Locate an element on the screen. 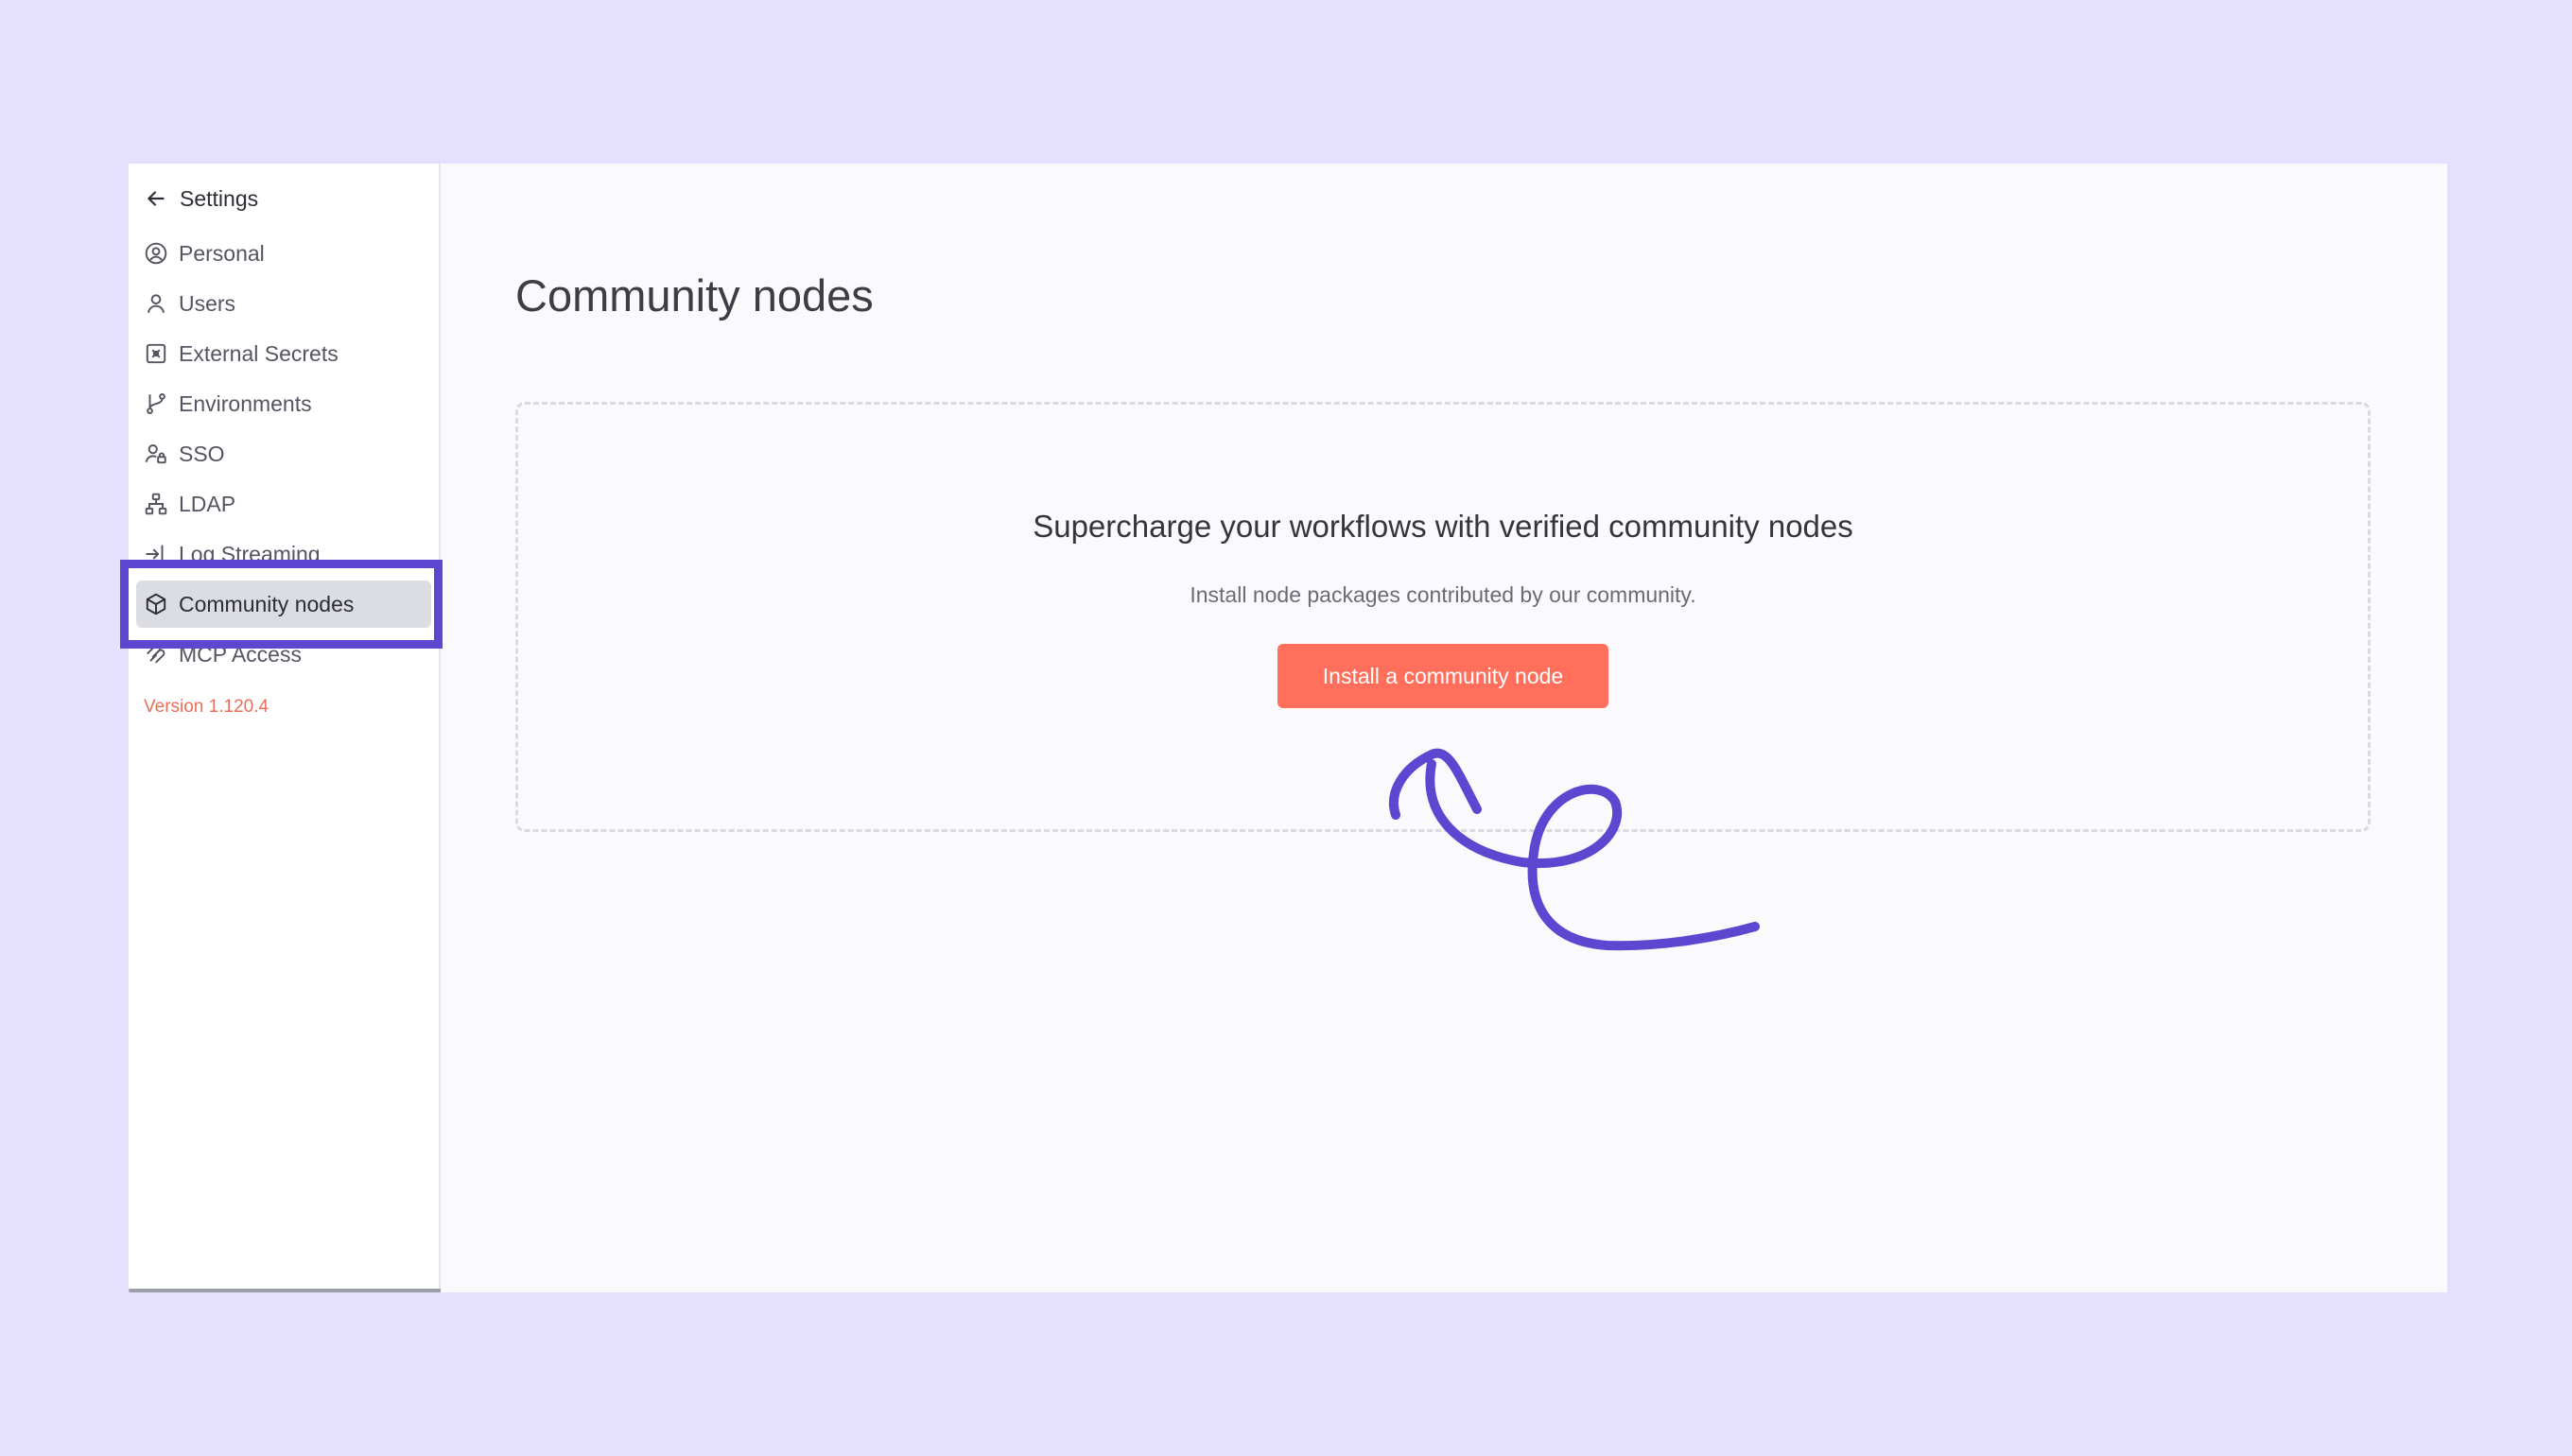 The image size is (2572, 1456). settings-label: Settings is located at coordinates (219, 198).